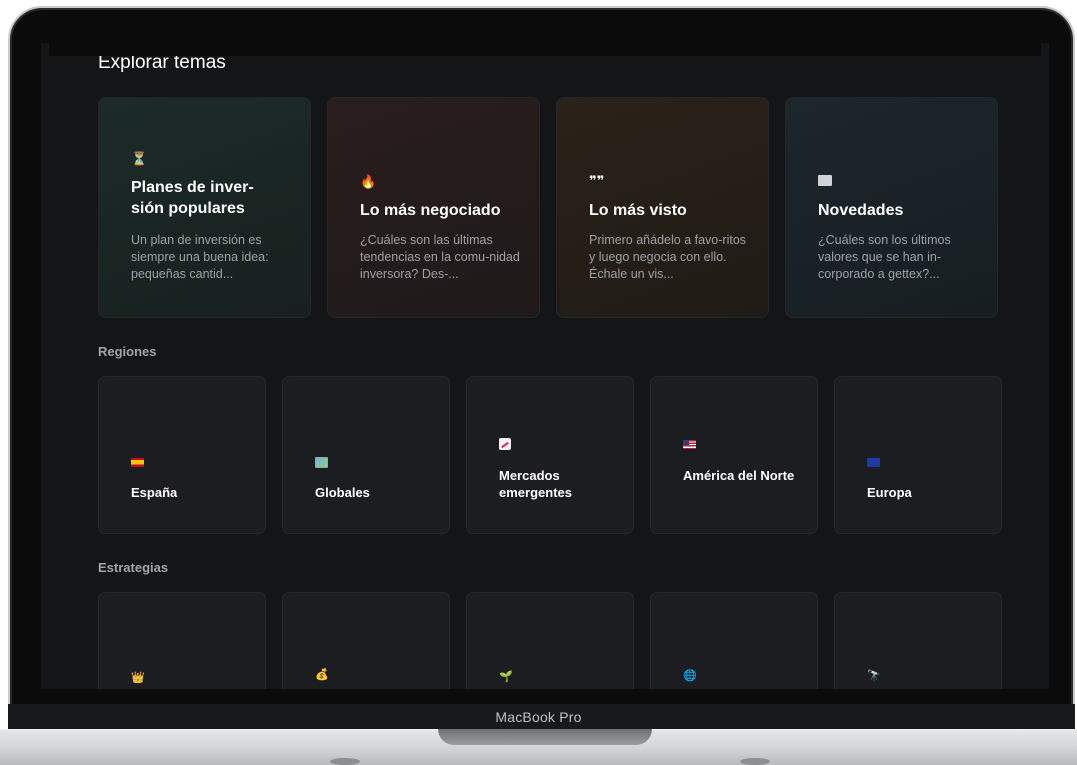  I want to click on section-title-strategies: Estrategias, so click(133, 567).